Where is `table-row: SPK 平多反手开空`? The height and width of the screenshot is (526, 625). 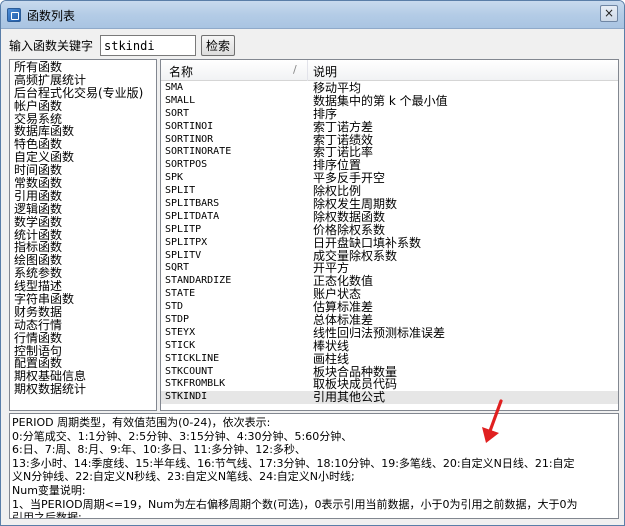
table-row: SPK 平多反手开空 is located at coordinates (389, 178).